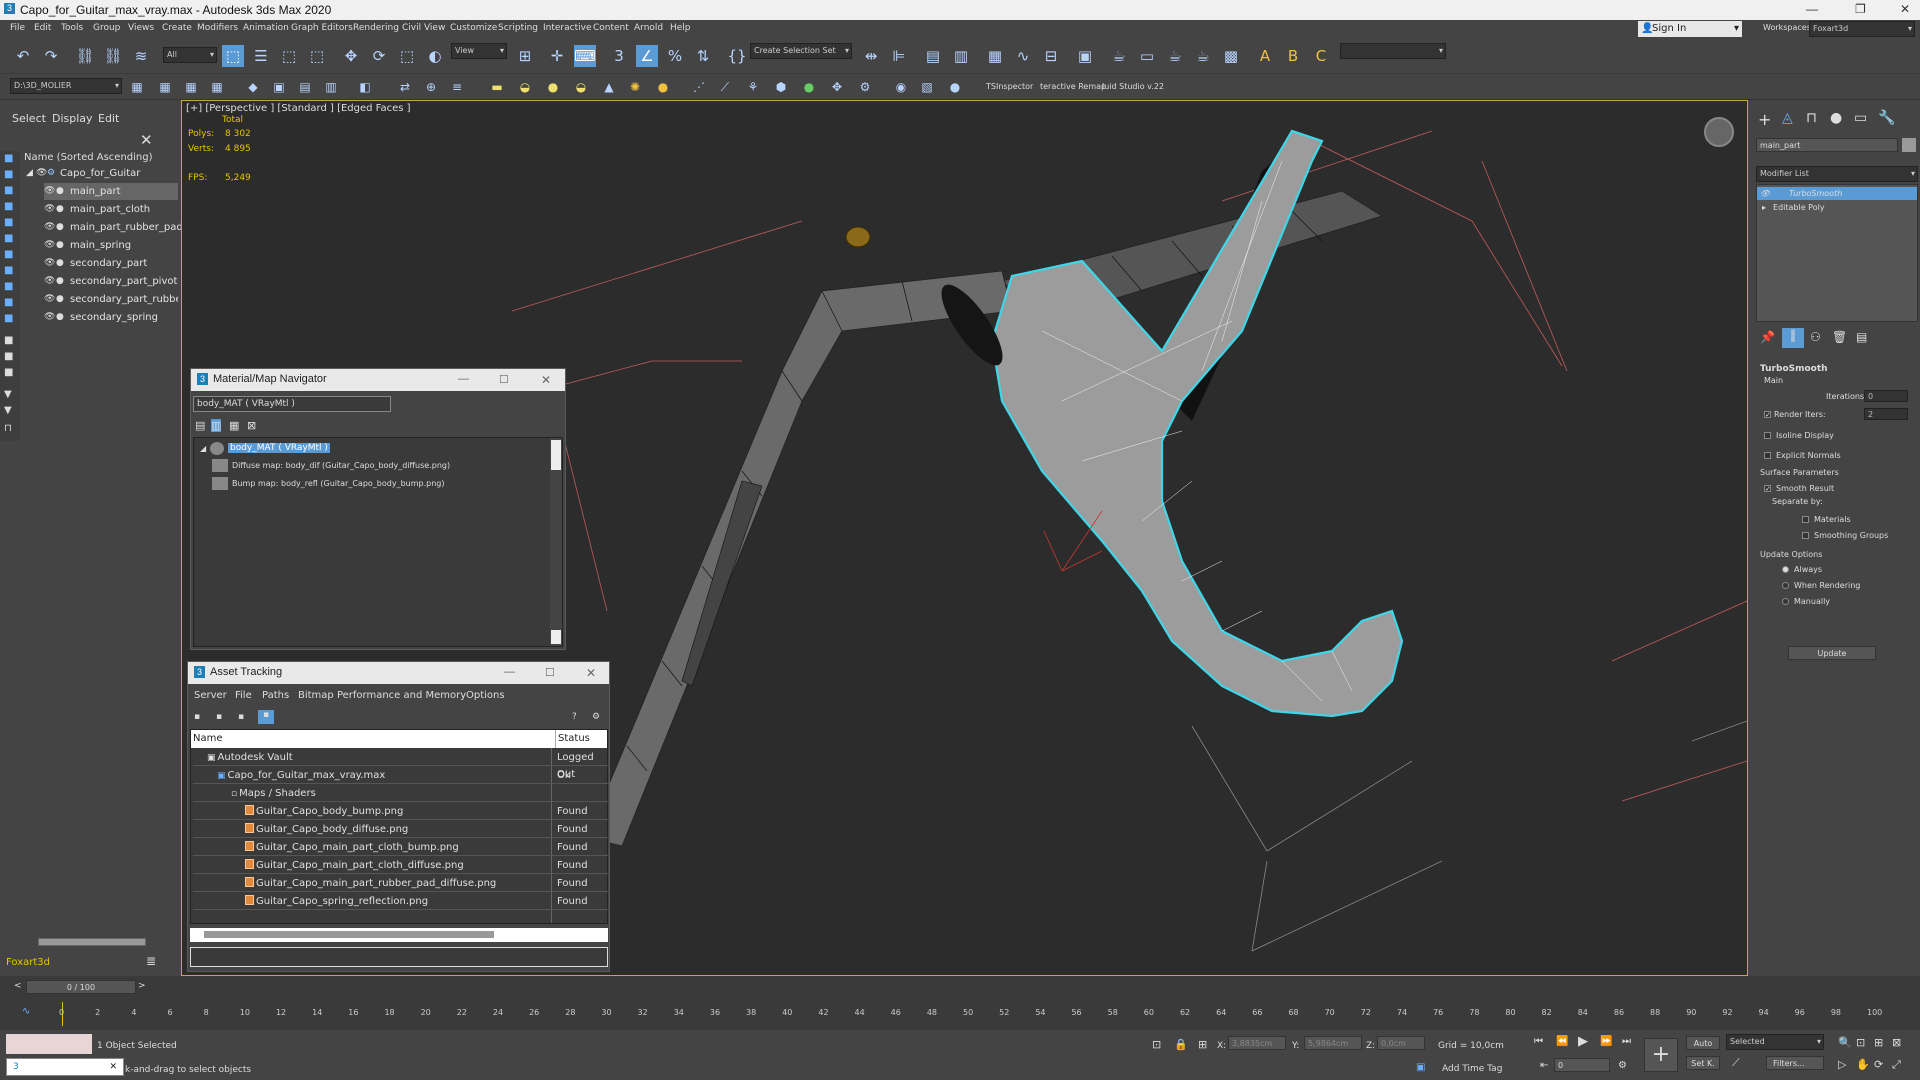 This screenshot has width=1920, height=1080. What do you see at coordinates (1703, 1063) in the screenshot?
I see `set-key-button: Set K.` at bounding box center [1703, 1063].